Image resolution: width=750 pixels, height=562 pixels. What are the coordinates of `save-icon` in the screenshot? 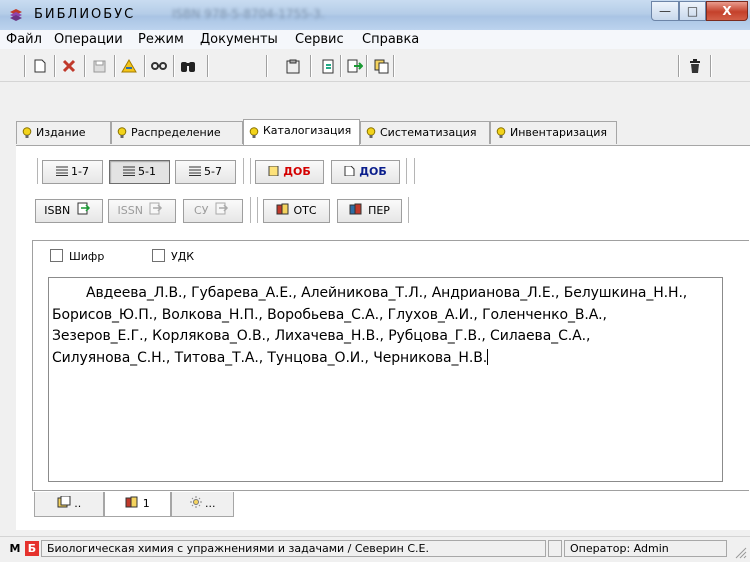 It's located at (99, 66).